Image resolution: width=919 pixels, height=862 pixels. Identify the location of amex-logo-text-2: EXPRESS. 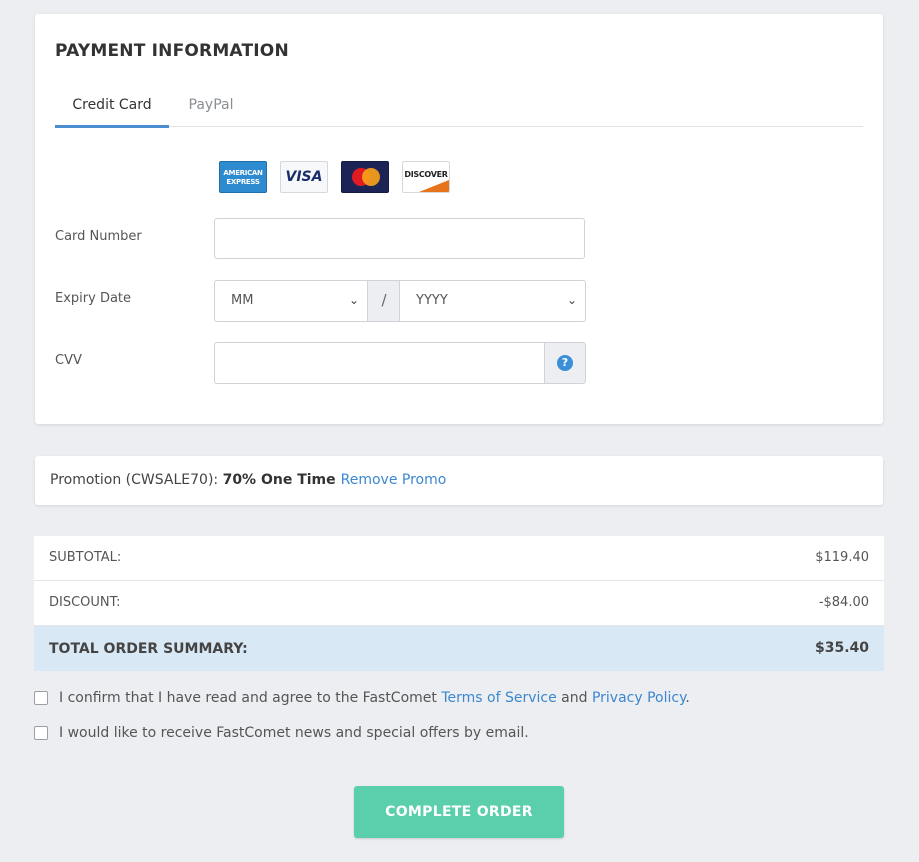
(243, 182).